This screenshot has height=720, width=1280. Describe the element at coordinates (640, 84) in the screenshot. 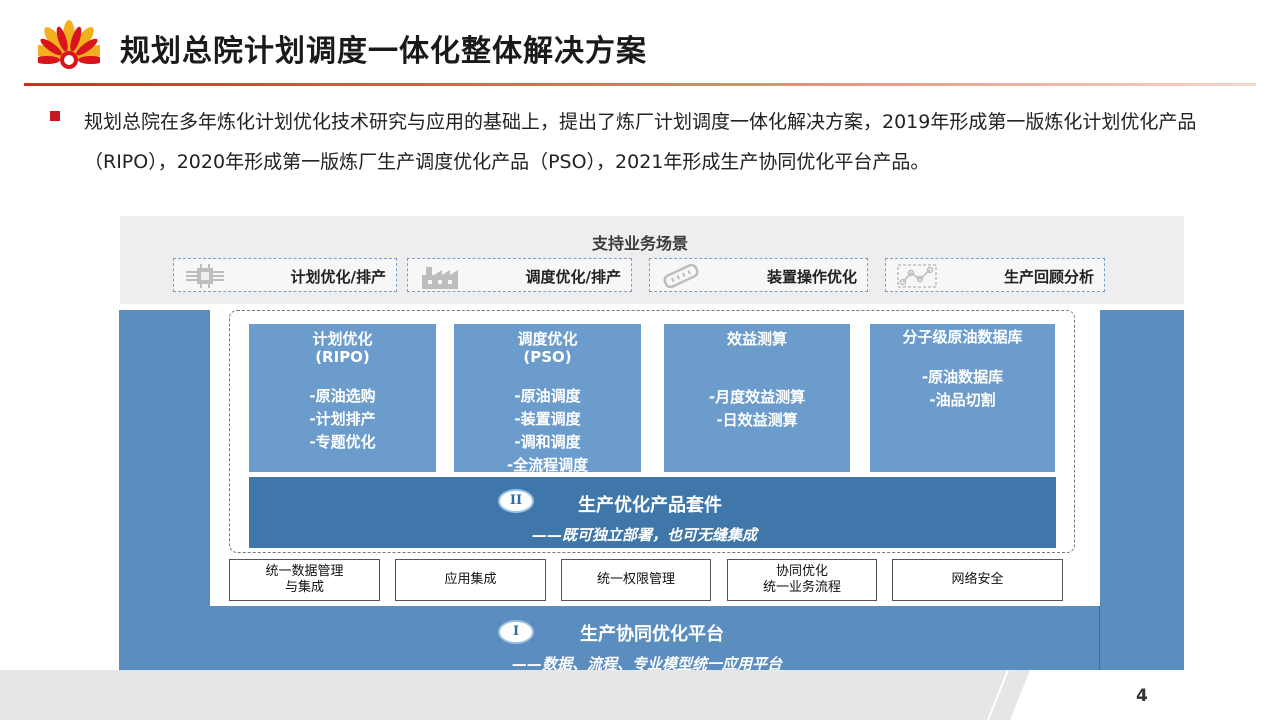

I see `title-divider` at that location.